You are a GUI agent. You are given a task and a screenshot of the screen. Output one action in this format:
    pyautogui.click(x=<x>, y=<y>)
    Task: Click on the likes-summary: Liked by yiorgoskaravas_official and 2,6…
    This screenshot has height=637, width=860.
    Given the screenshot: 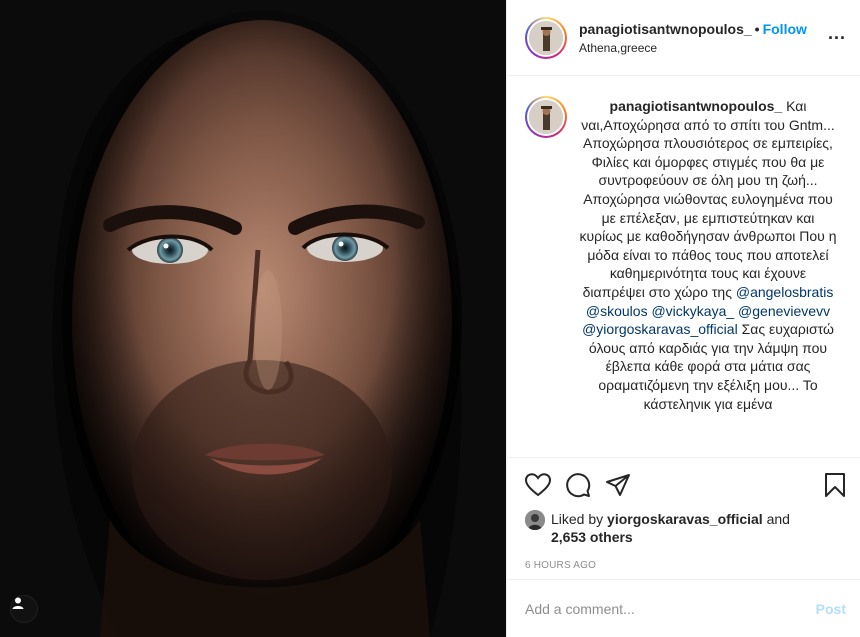 What is the action you would take?
    pyautogui.click(x=685, y=528)
    